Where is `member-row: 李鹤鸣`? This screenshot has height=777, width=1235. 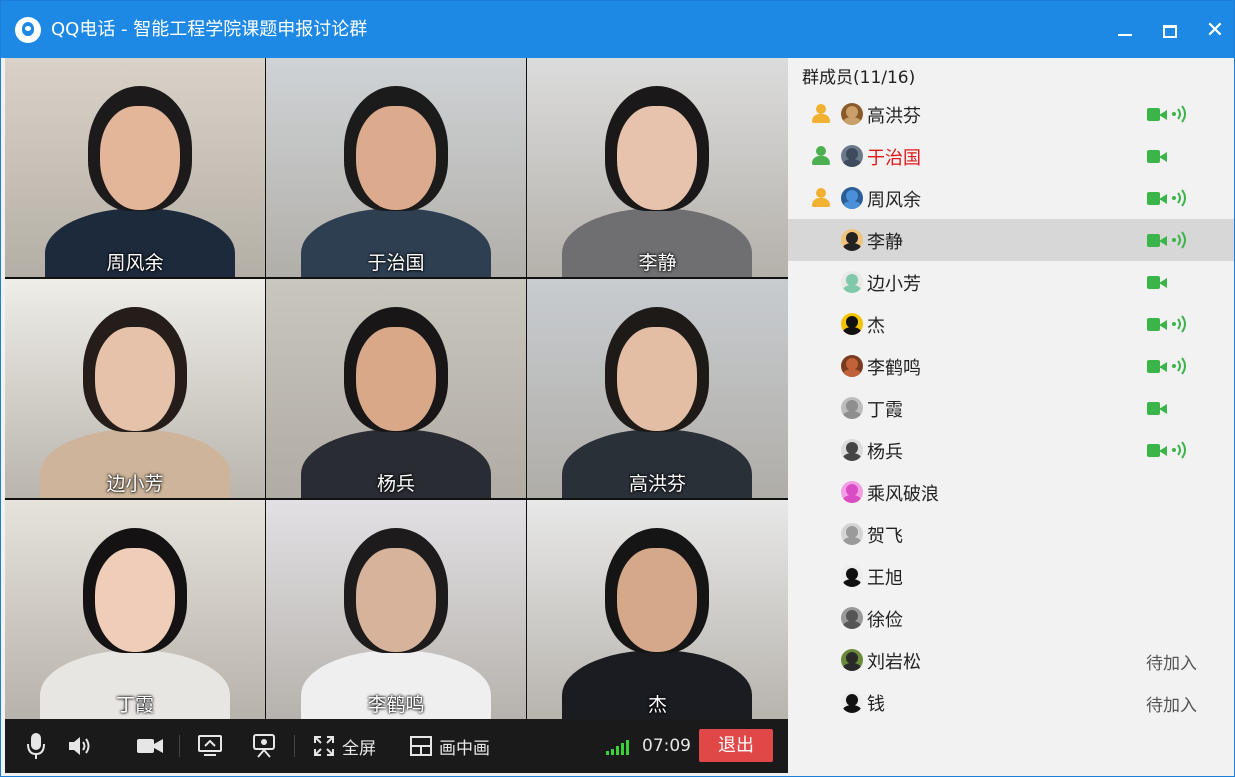 member-row: 李鹤鸣 is located at coordinates (1011, 366).